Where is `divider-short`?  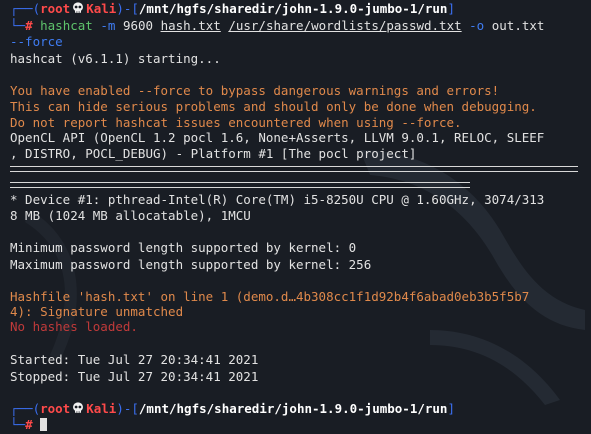 divider-short is located at coordinates (240, 185).